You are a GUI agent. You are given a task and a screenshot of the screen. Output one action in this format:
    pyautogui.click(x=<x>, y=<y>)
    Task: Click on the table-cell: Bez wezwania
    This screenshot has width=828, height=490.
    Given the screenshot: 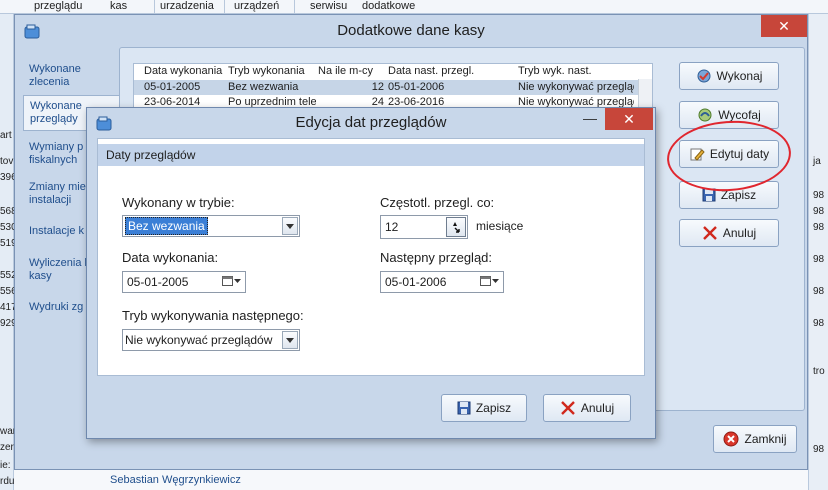 What is the action you would take?
    pyautogui.click(x=263, y=87)
    